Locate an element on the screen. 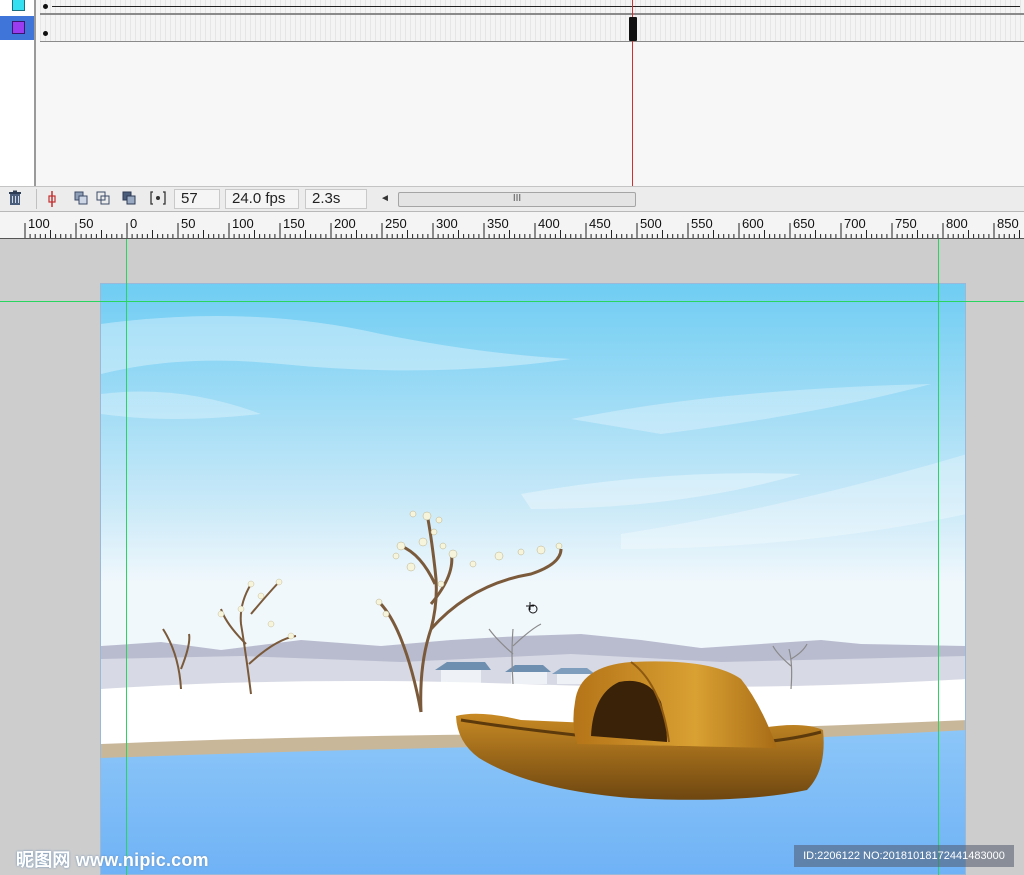 Image resolution: width=1024 pixels, height=875 pixels. ruler-ticks is located at coordinates (522, 230).